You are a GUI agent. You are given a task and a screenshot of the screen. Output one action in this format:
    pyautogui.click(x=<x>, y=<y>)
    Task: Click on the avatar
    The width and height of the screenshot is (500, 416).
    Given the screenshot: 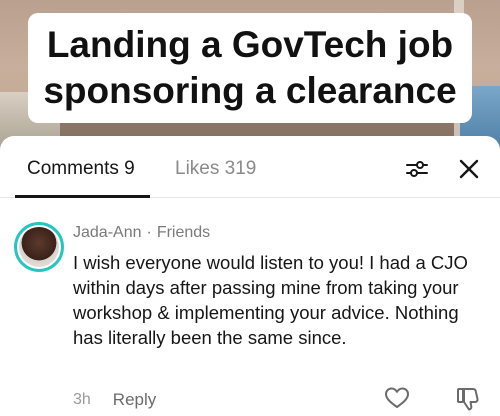 What is the action you would take?
    pyautogui.click(x=39, y=247)
    